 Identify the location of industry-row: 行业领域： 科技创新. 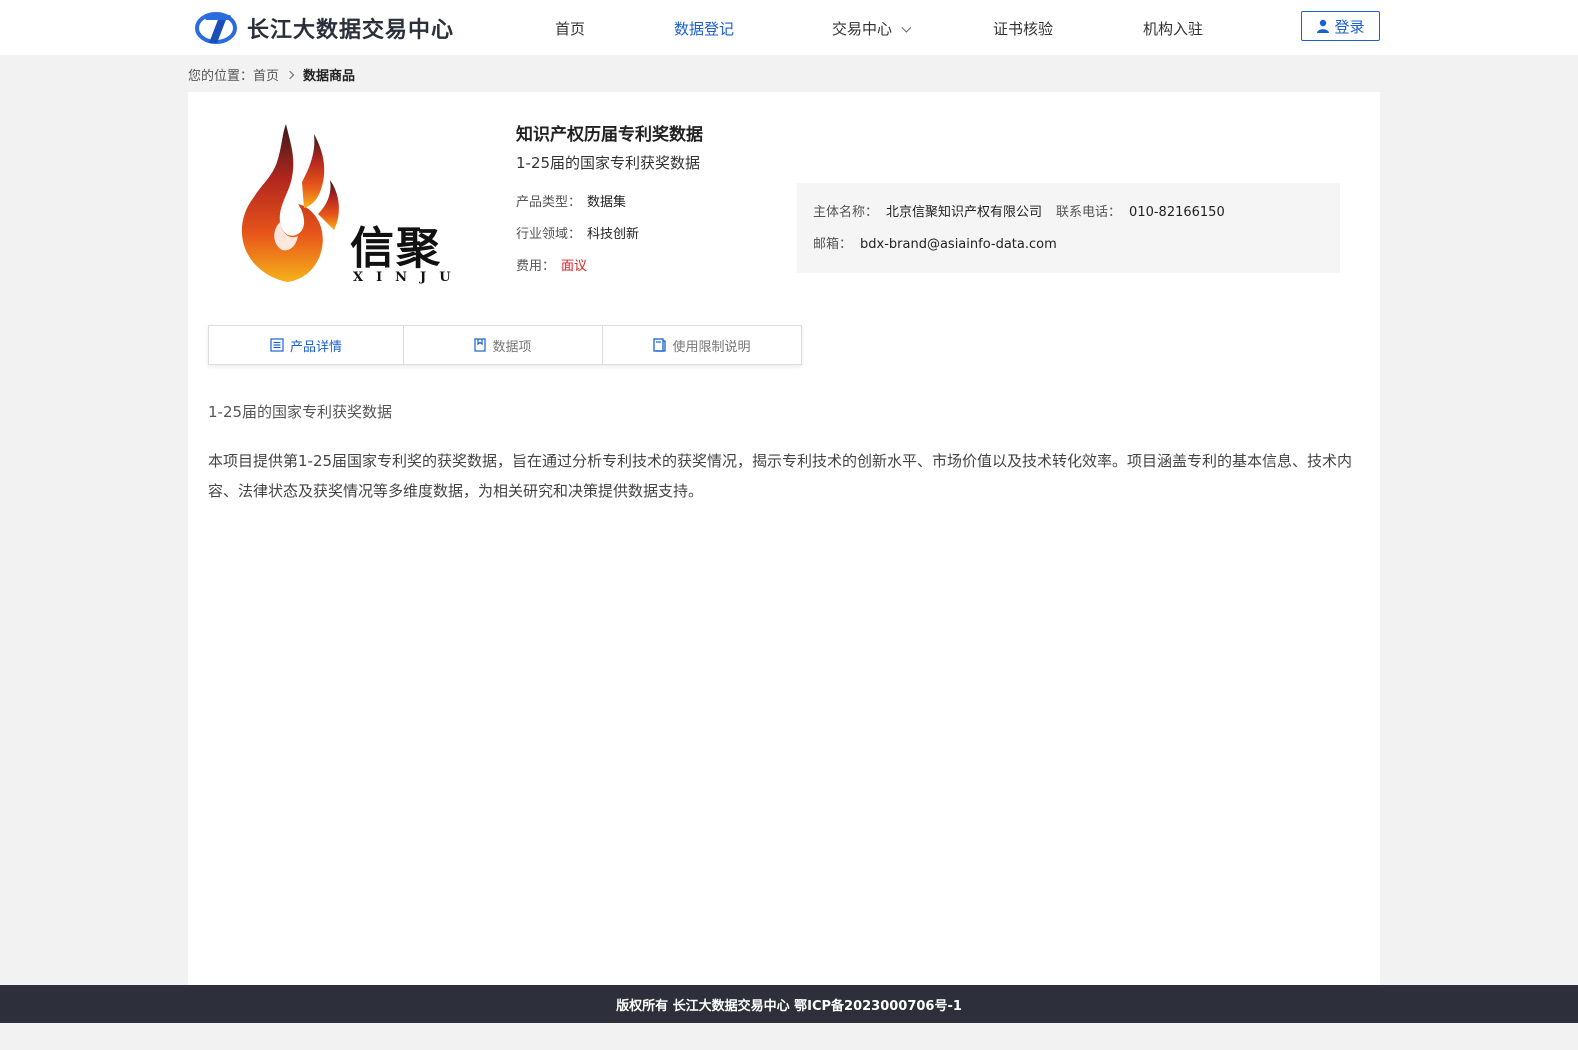
(577, 232).